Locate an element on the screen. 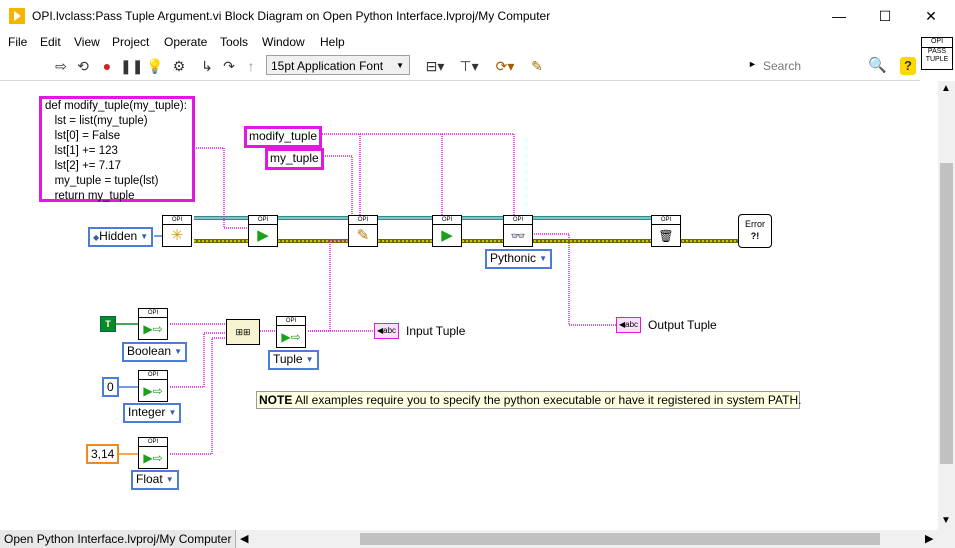  ring-value: Integer is located at coordinates (147, 412).